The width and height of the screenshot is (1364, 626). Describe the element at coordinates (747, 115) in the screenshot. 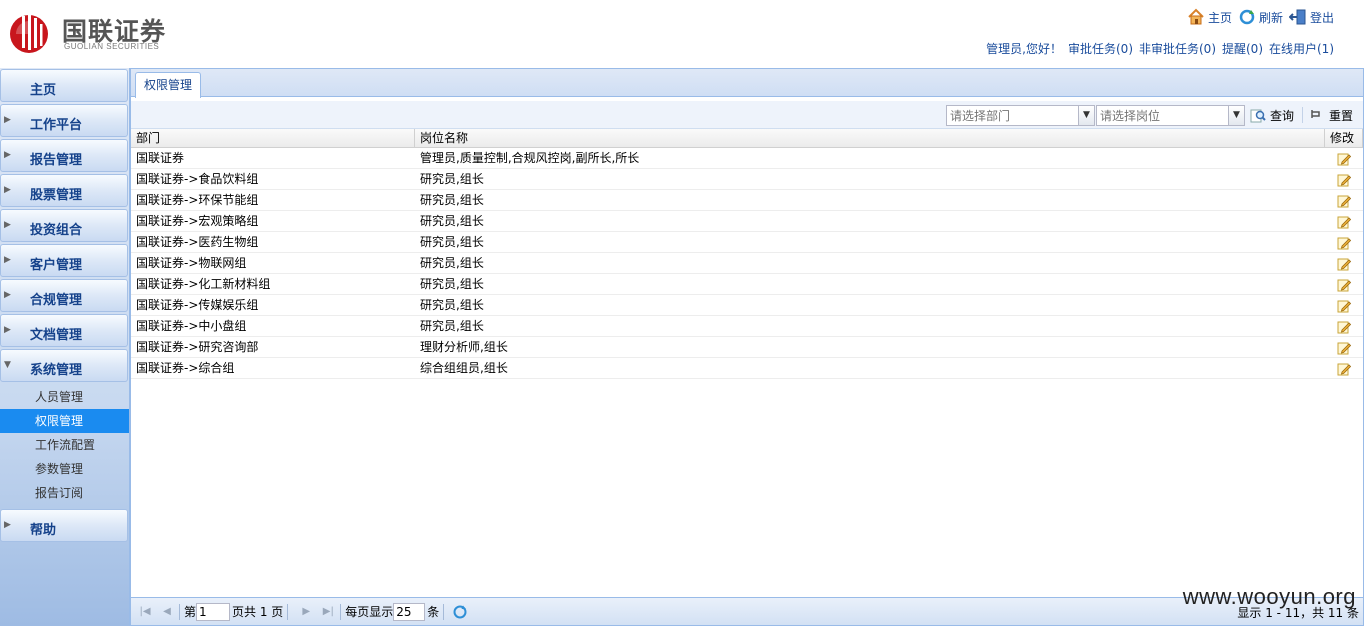

I see `toolbar: ▼ ▼ 查询 重置` at that location.